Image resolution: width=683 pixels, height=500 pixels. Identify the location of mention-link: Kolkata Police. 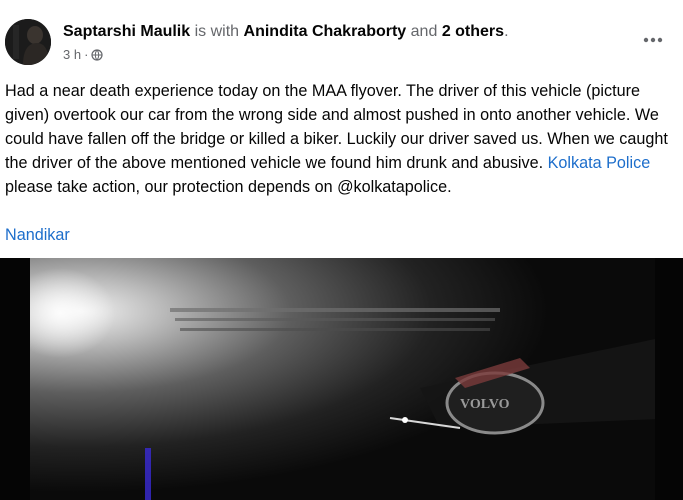
(599, 163).